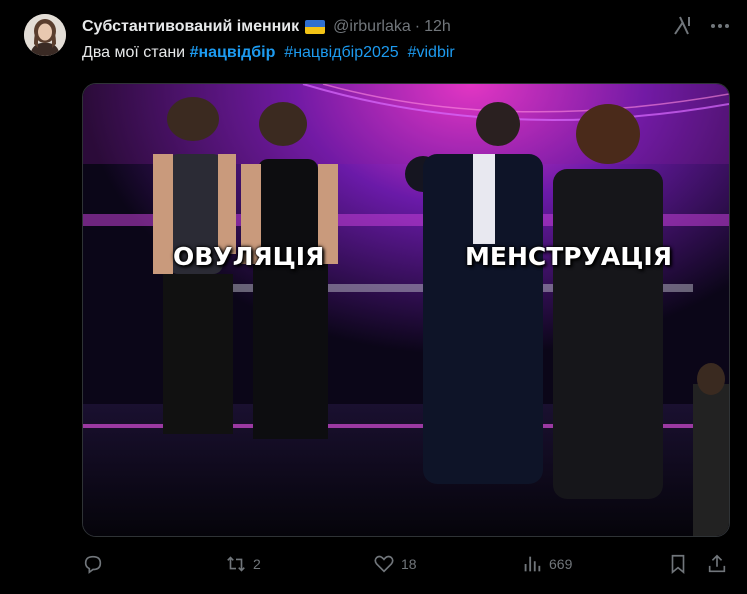 The height and width of the screenshot is (594, 747). I want to click on hashtag-link: #нацвідбір, so click(233, 52).